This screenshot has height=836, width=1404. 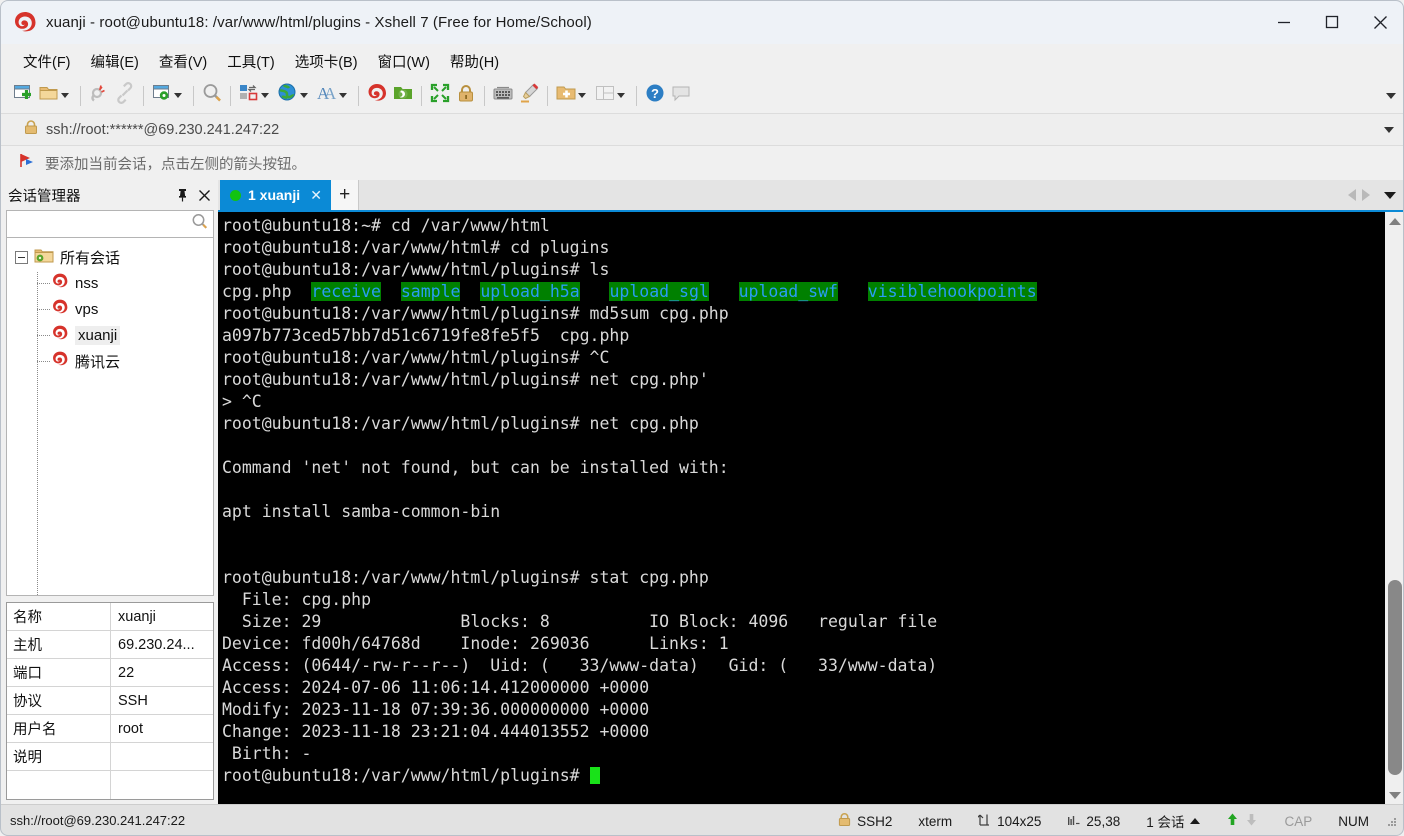 I want to click on menu-window: 窗口(W), so click(x=404, y=61).